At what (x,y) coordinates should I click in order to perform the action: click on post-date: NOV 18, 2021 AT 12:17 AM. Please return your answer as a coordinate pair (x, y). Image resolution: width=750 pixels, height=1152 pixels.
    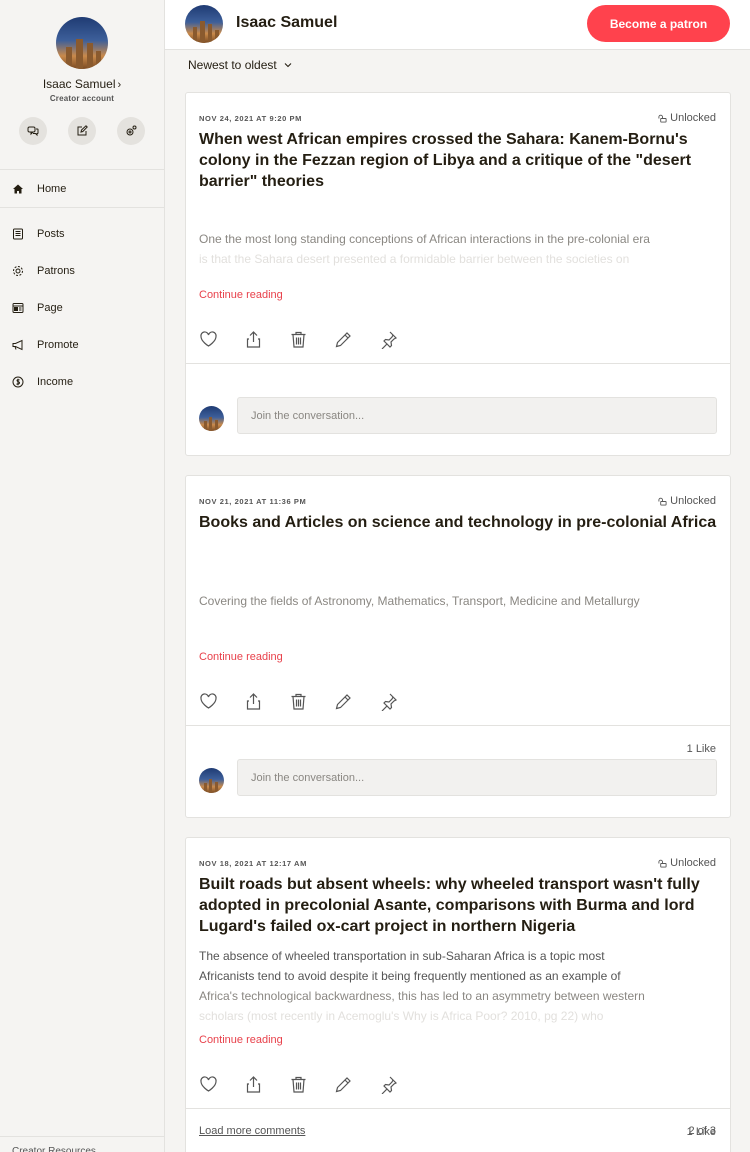
    Looking at the image, I should click on (253, 863).